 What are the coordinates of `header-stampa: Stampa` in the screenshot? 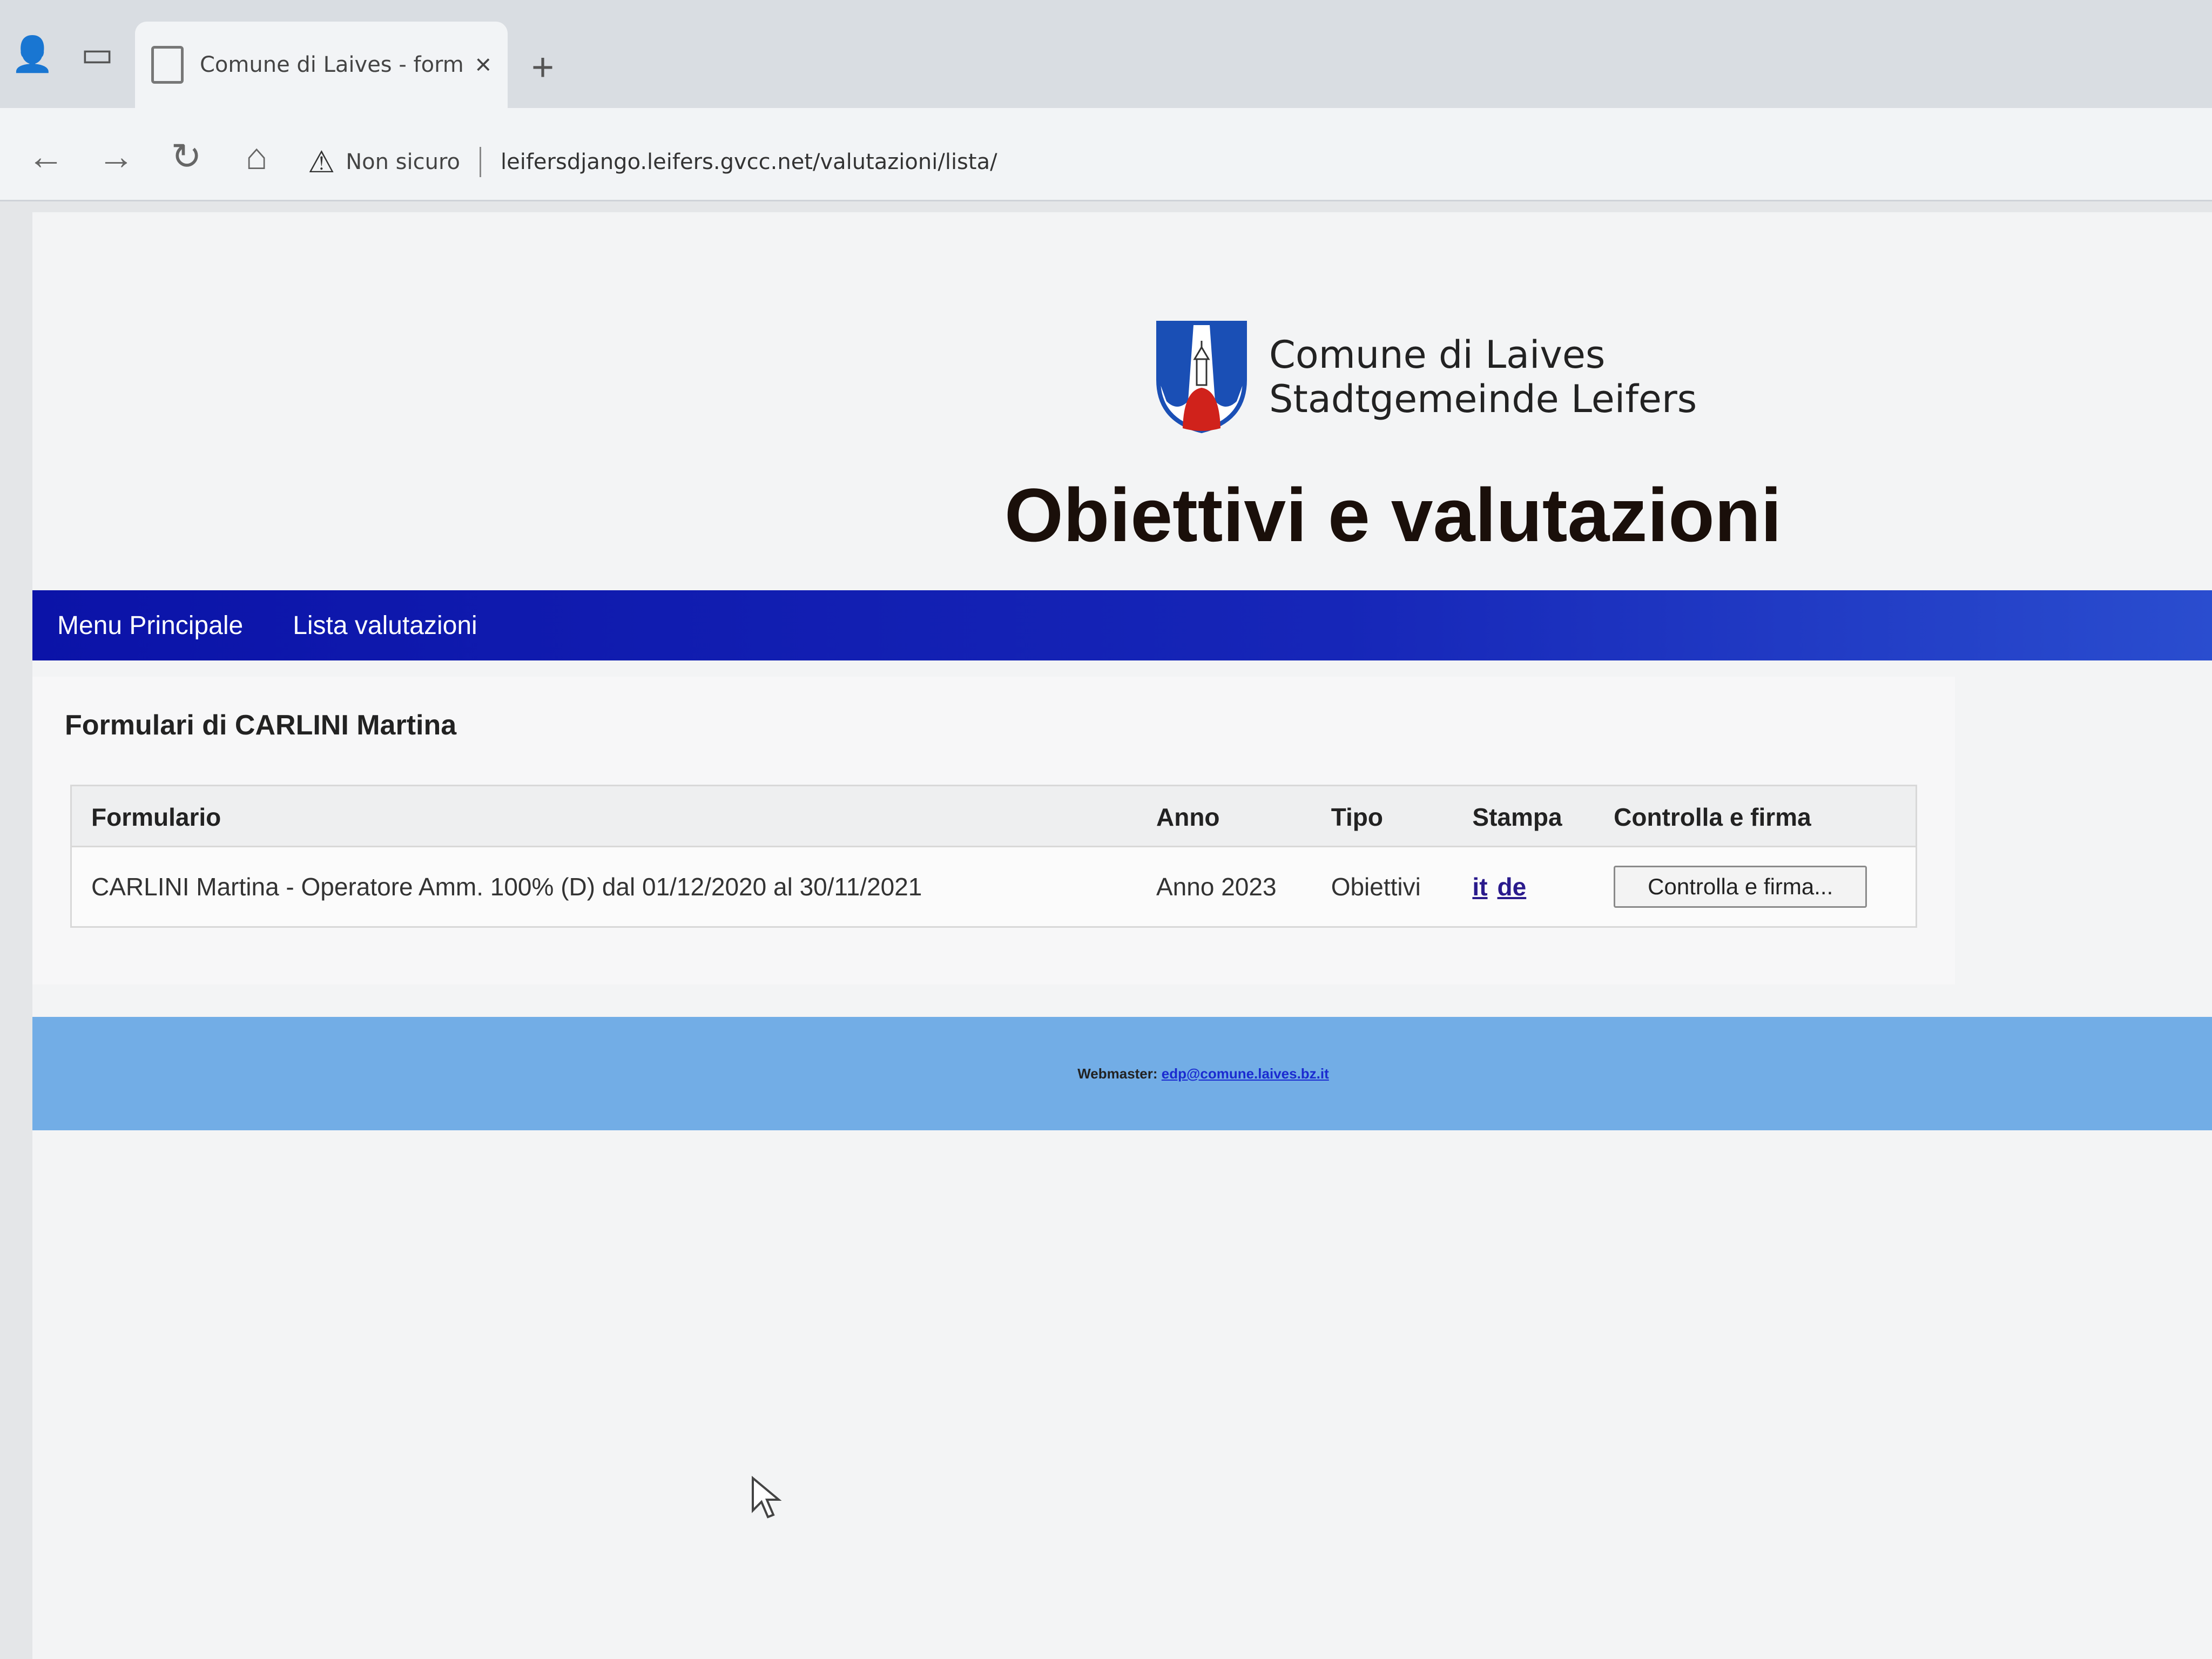 It's located at (1524, 816).